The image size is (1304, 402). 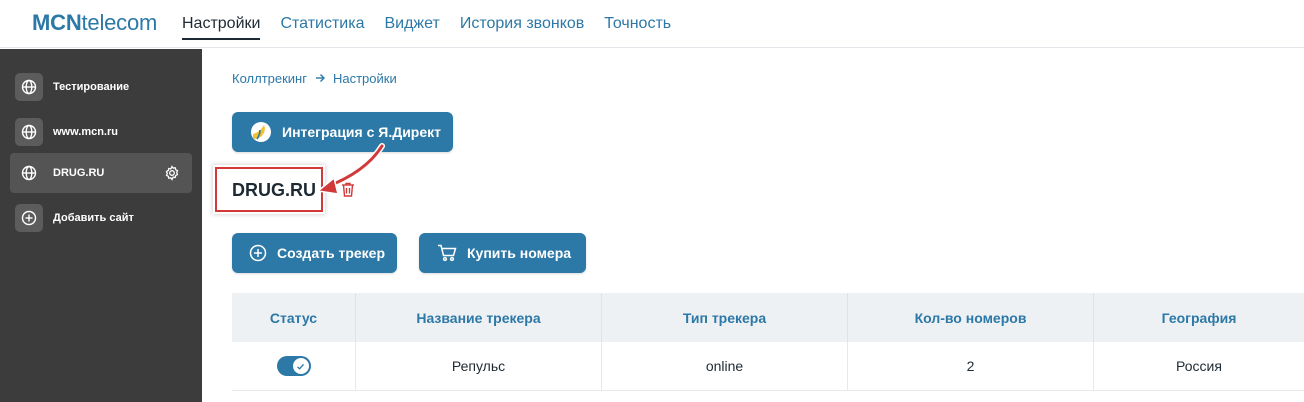 I want to click on breadcrumb-current: Настройки, so click(x=364, y=78).